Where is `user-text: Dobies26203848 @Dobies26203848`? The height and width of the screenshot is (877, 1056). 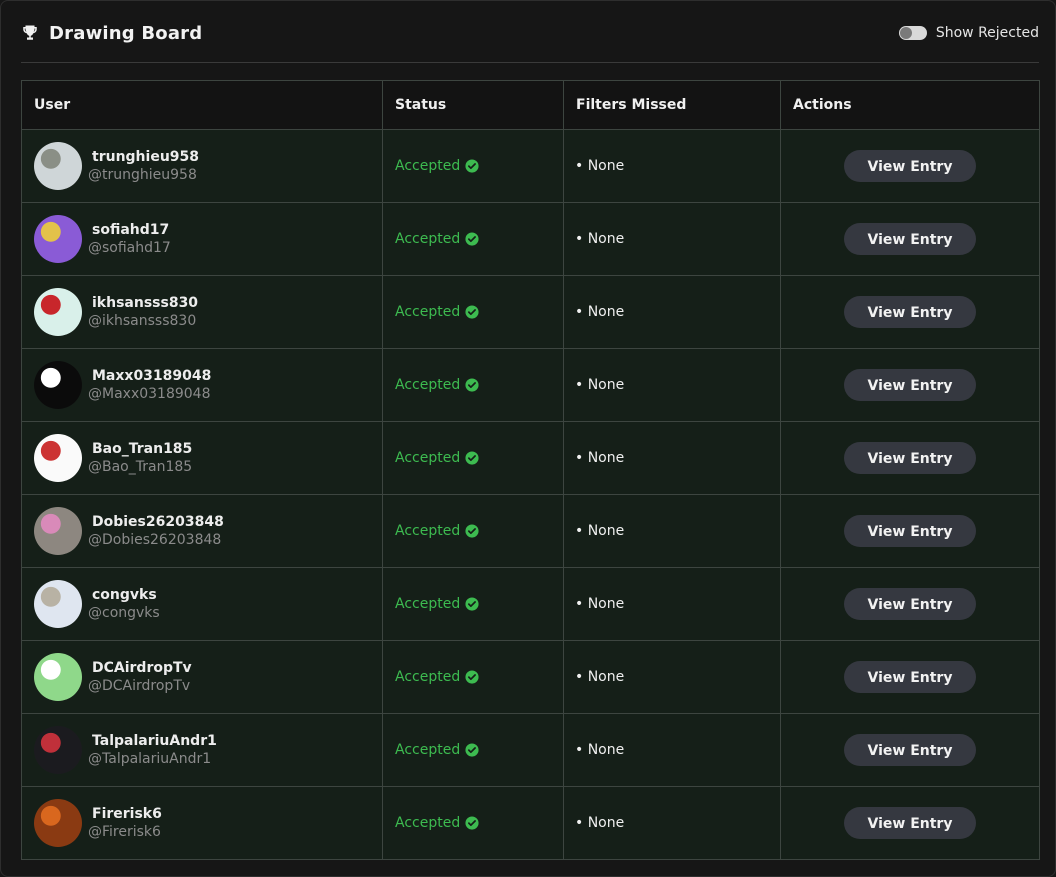 user-text: Dobies26203848 @Dobies26203848 is located at coordinates (156, 531).